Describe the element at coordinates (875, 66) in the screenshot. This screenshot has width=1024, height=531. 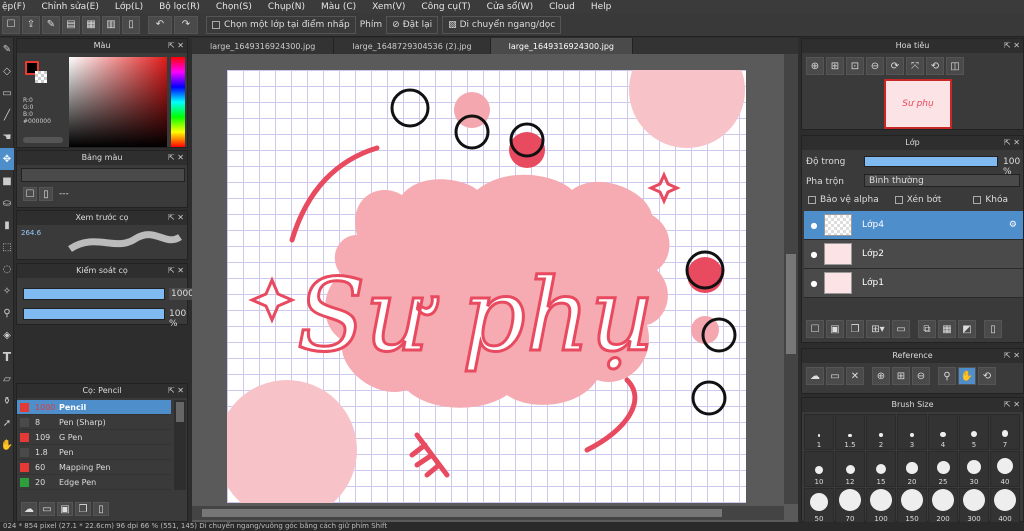
I see `zoom-out-icon: ⊖` at that location.